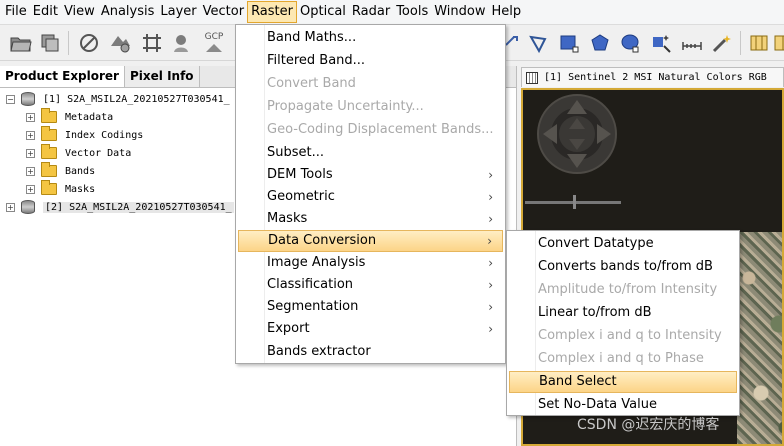 Image resolution: width=784 pixels, height=446 pixels. I want to click on menu-item-label: Classification, so click(310, 284).